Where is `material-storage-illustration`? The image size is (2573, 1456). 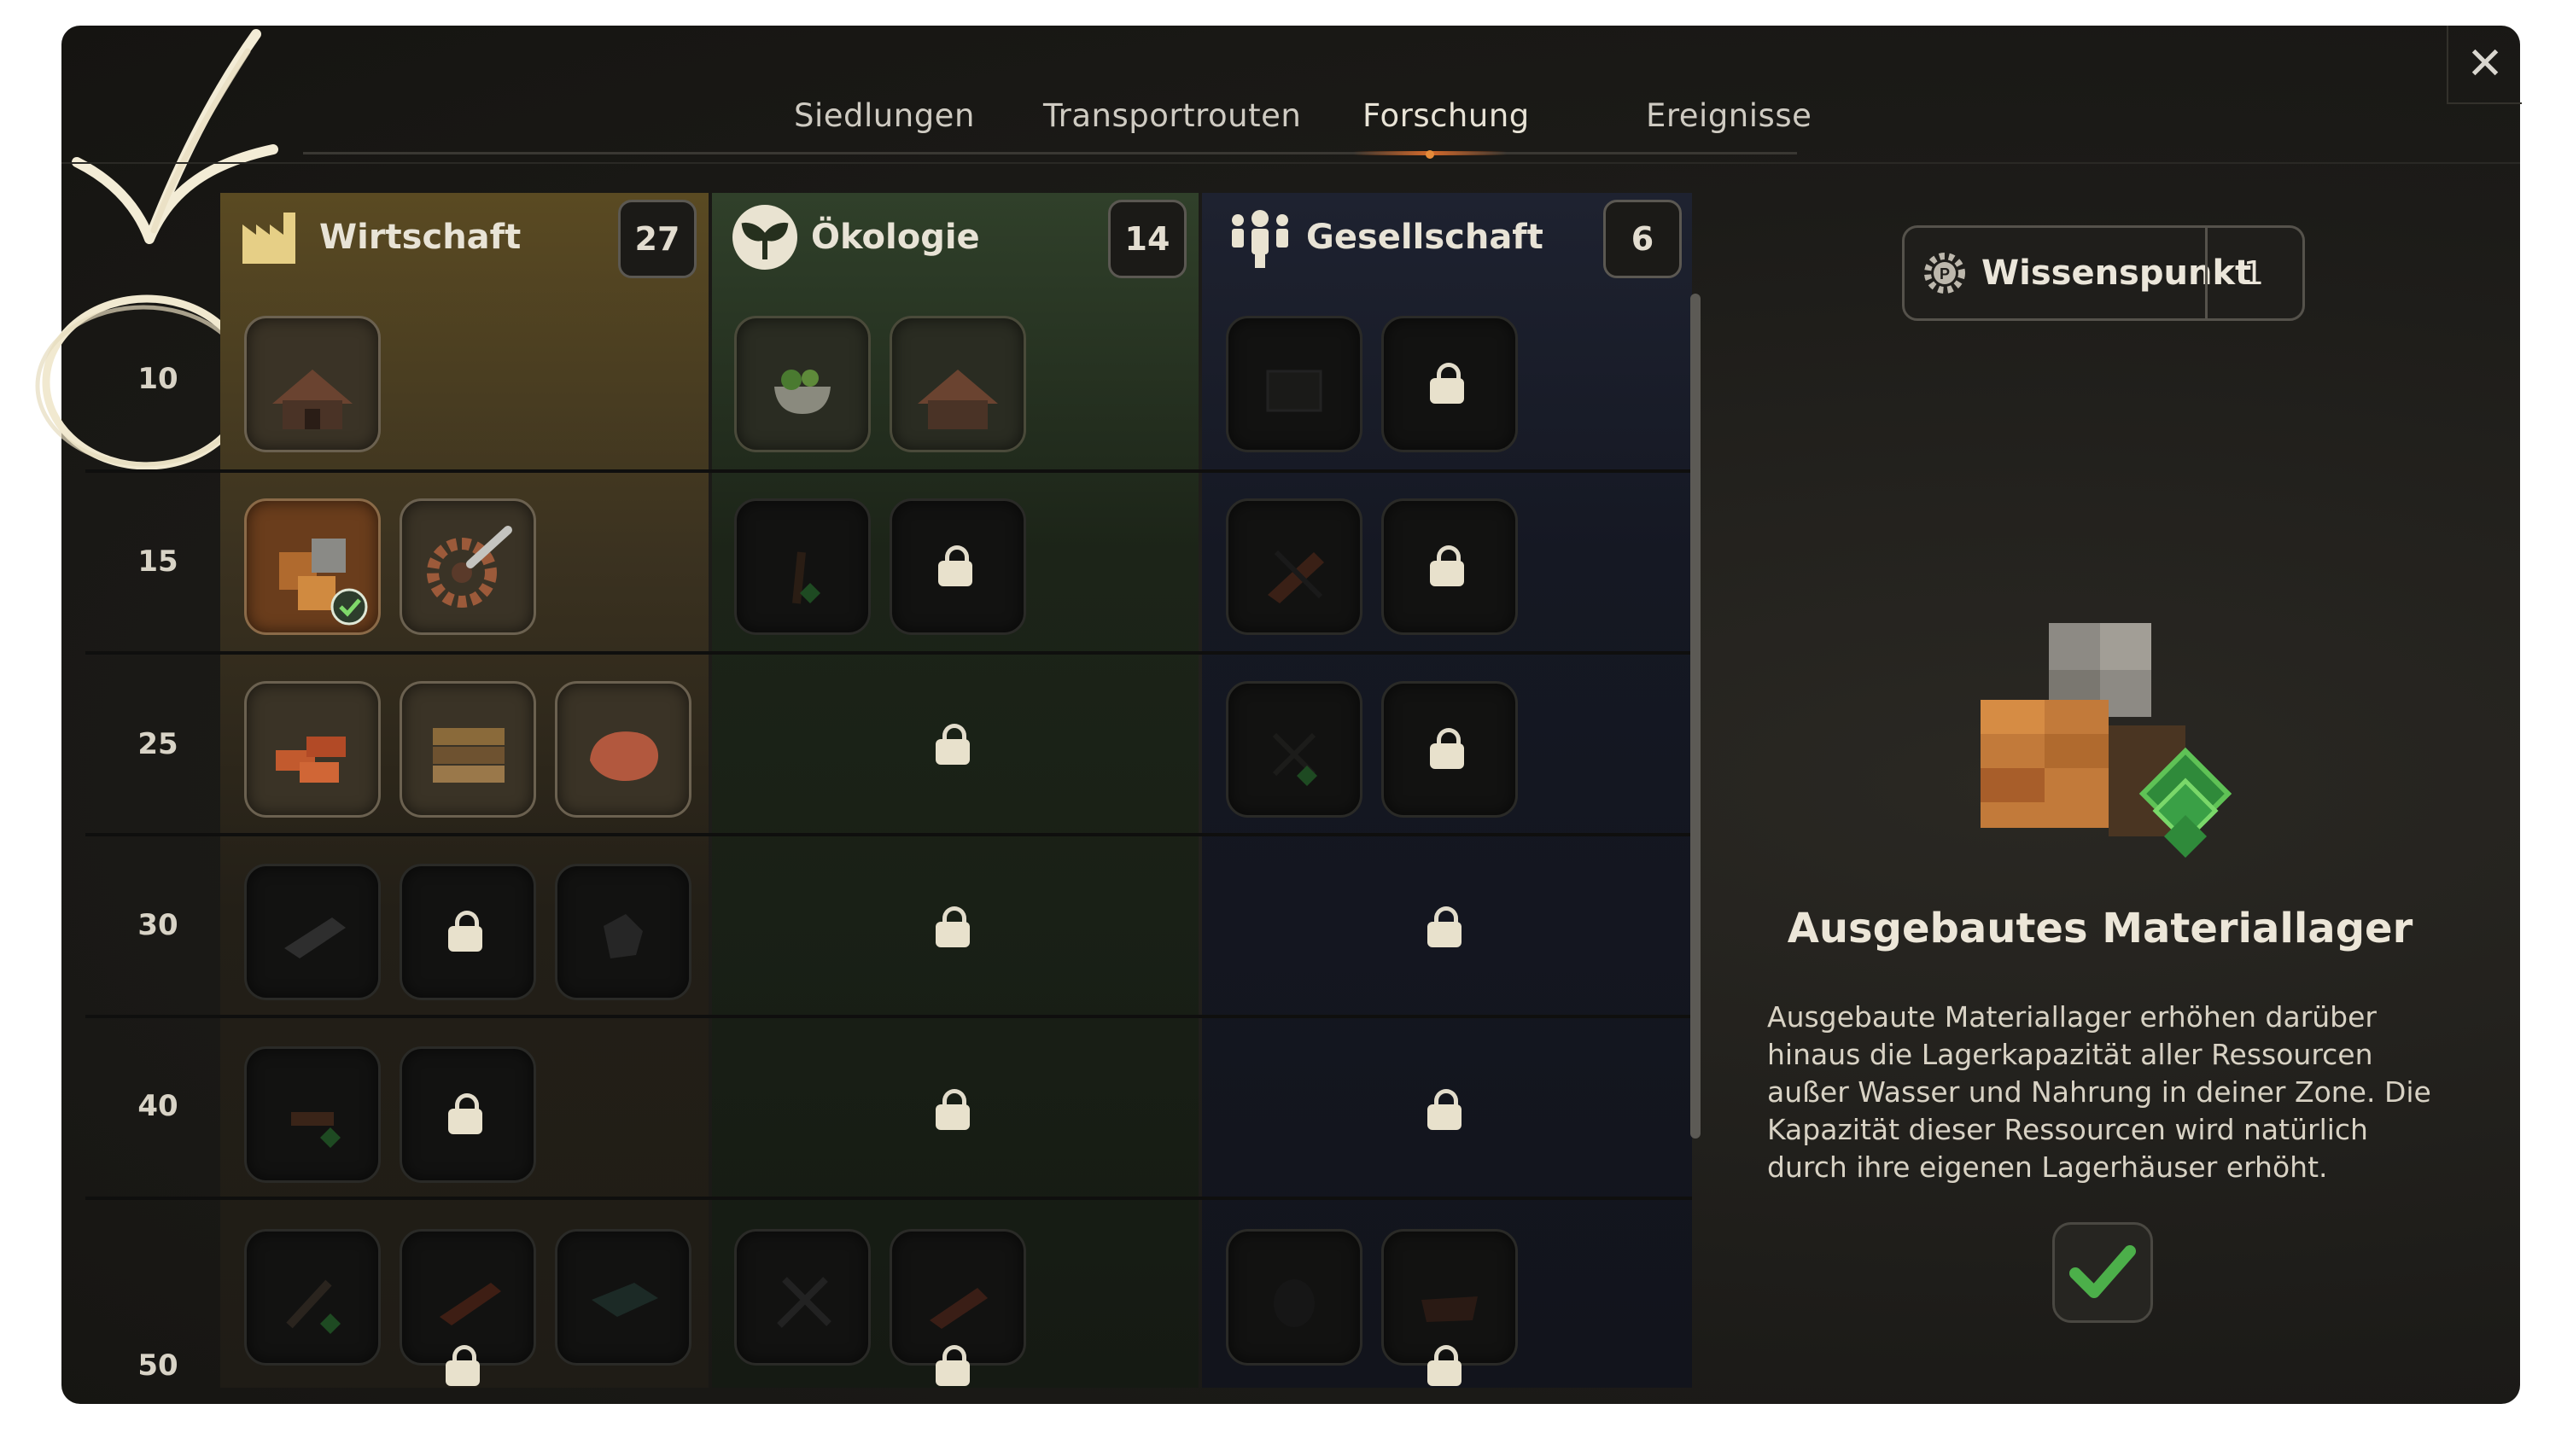 material-storage-illustration is located at coordinates (2106, 740).